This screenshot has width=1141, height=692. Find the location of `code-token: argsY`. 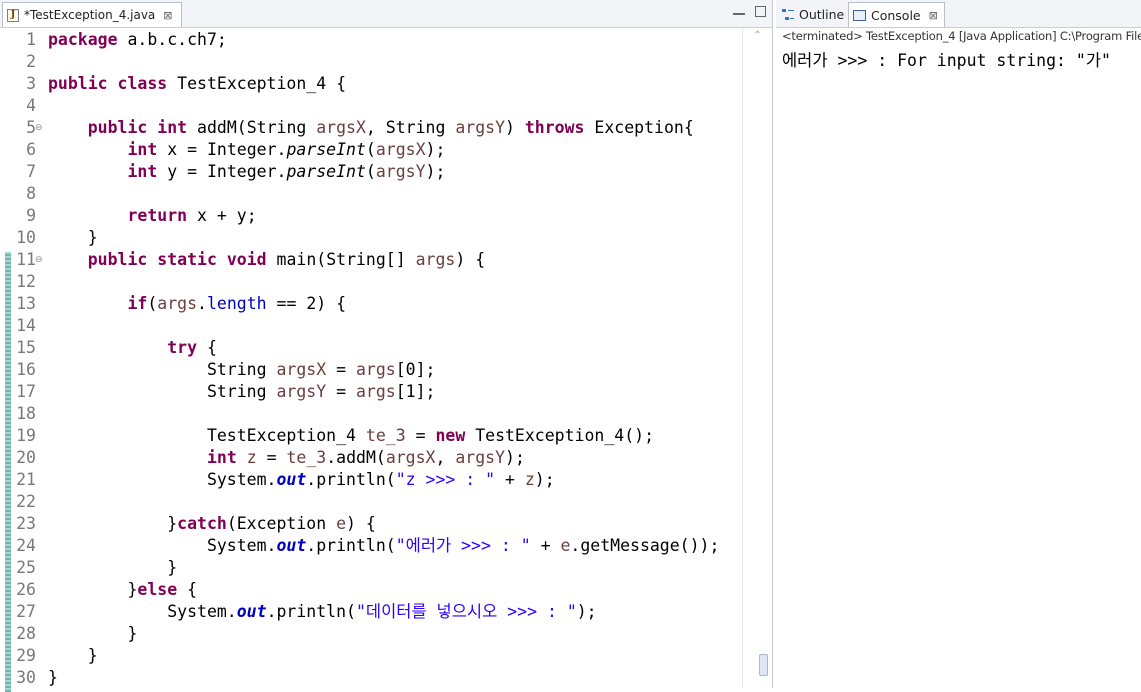

code-token: argsY is located at coordinates (400, 171).